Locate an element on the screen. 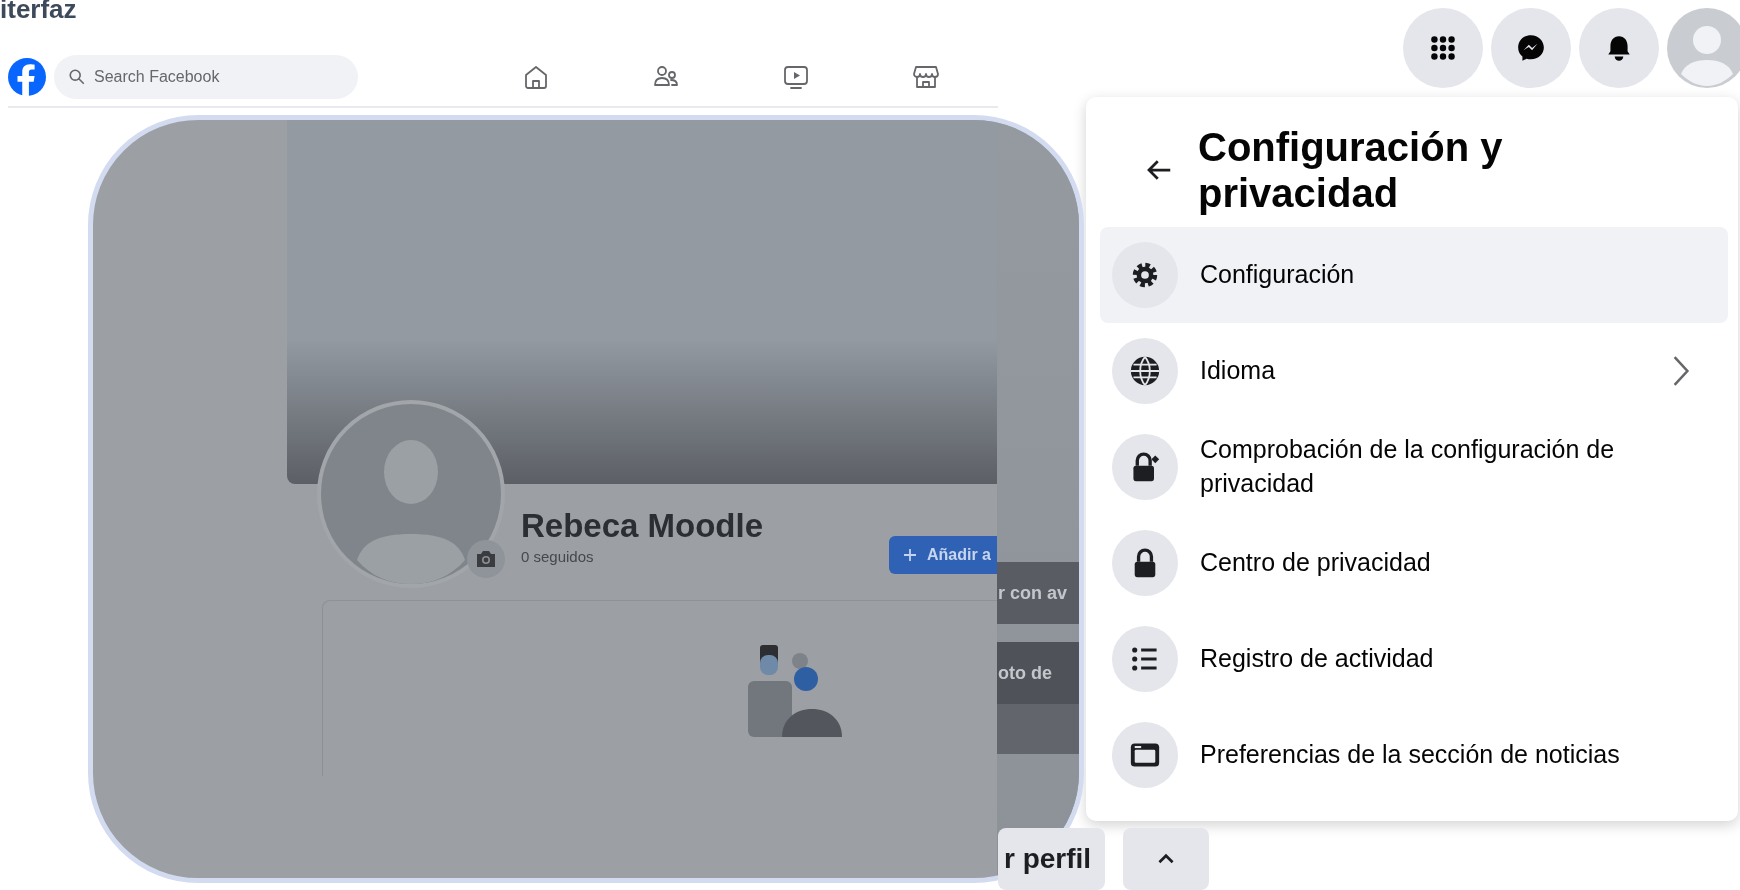  following-count: 0 seguidos is located at coordinates (558, 557).